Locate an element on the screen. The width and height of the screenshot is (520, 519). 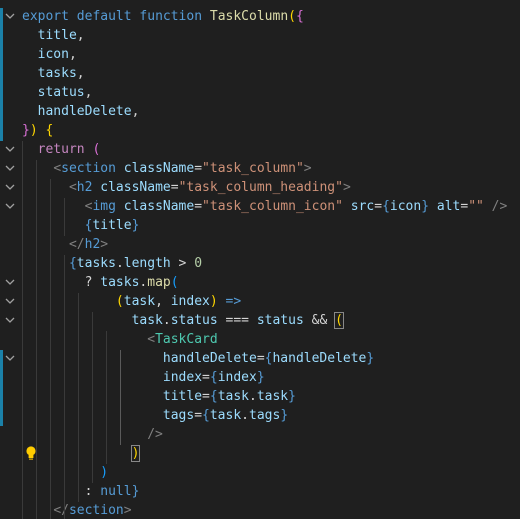
code-line: <section className="task_column"> is located at coordinates (167, 168).